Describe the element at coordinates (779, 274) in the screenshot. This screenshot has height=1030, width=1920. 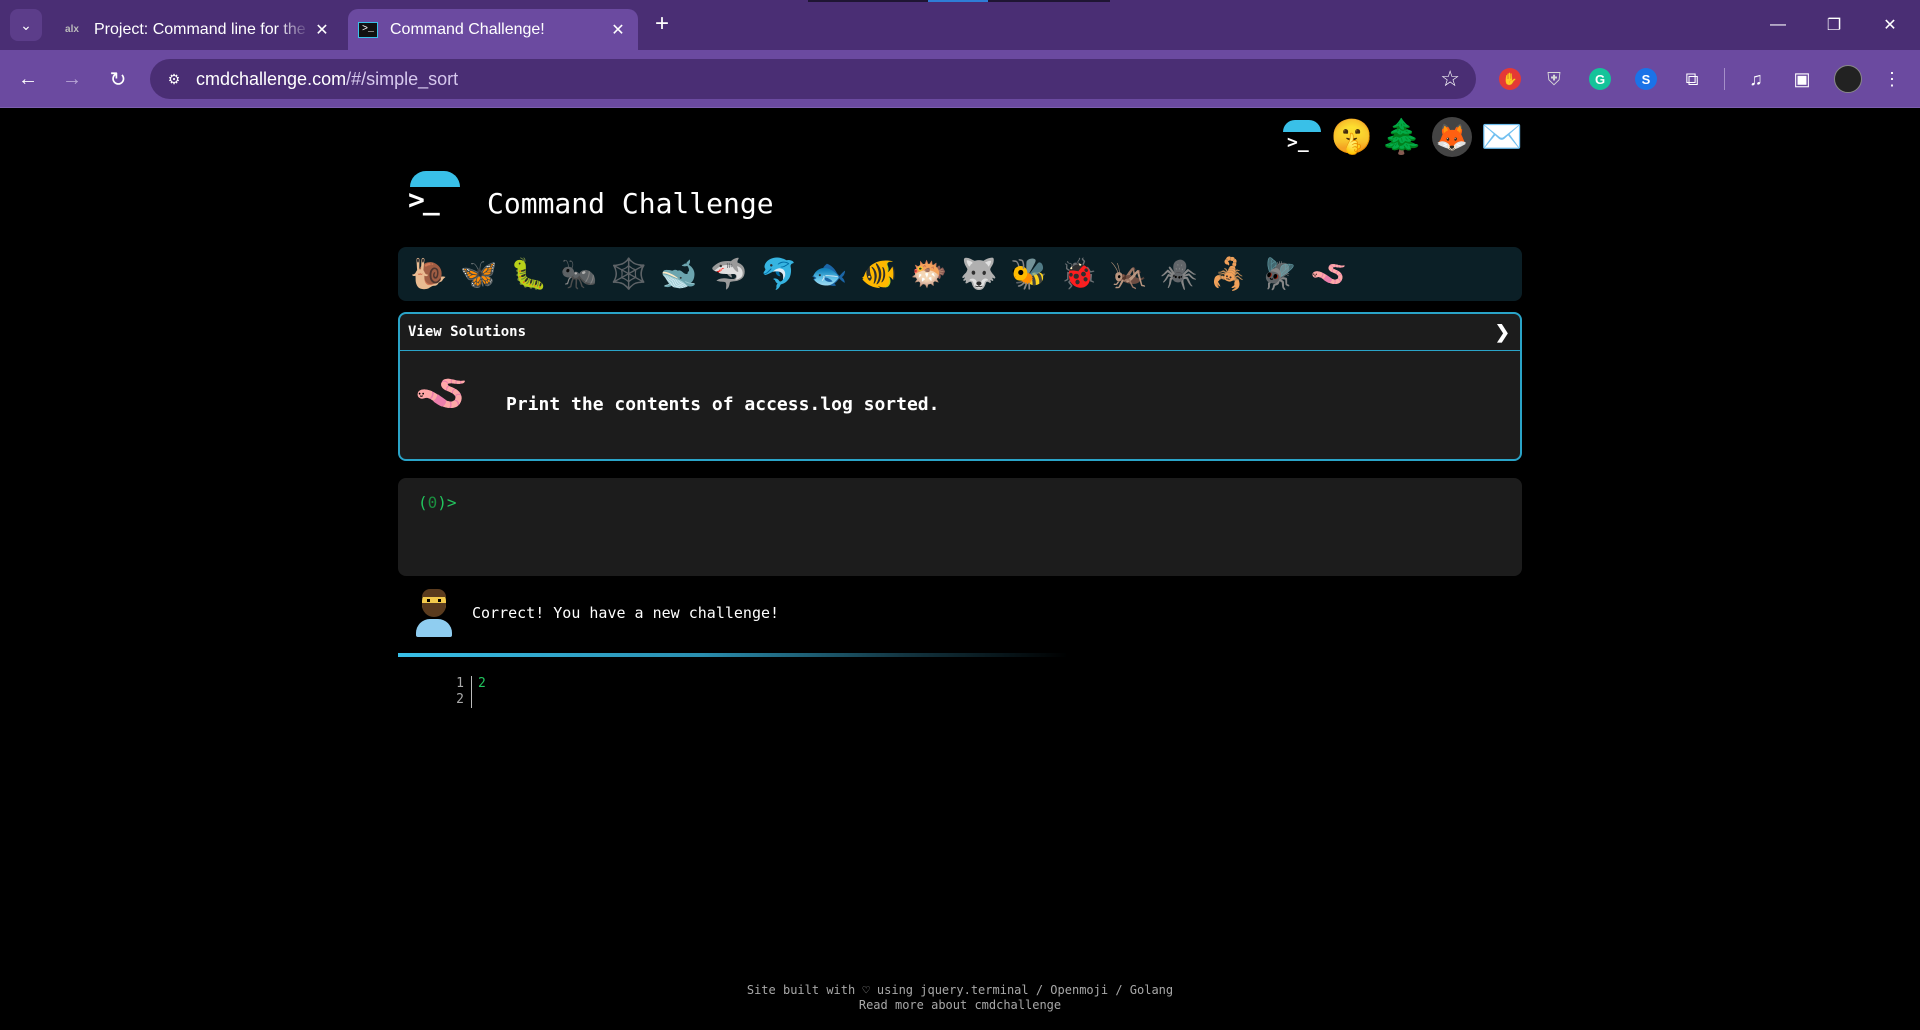
I see `dolphin-icon: 🐬` at that location.